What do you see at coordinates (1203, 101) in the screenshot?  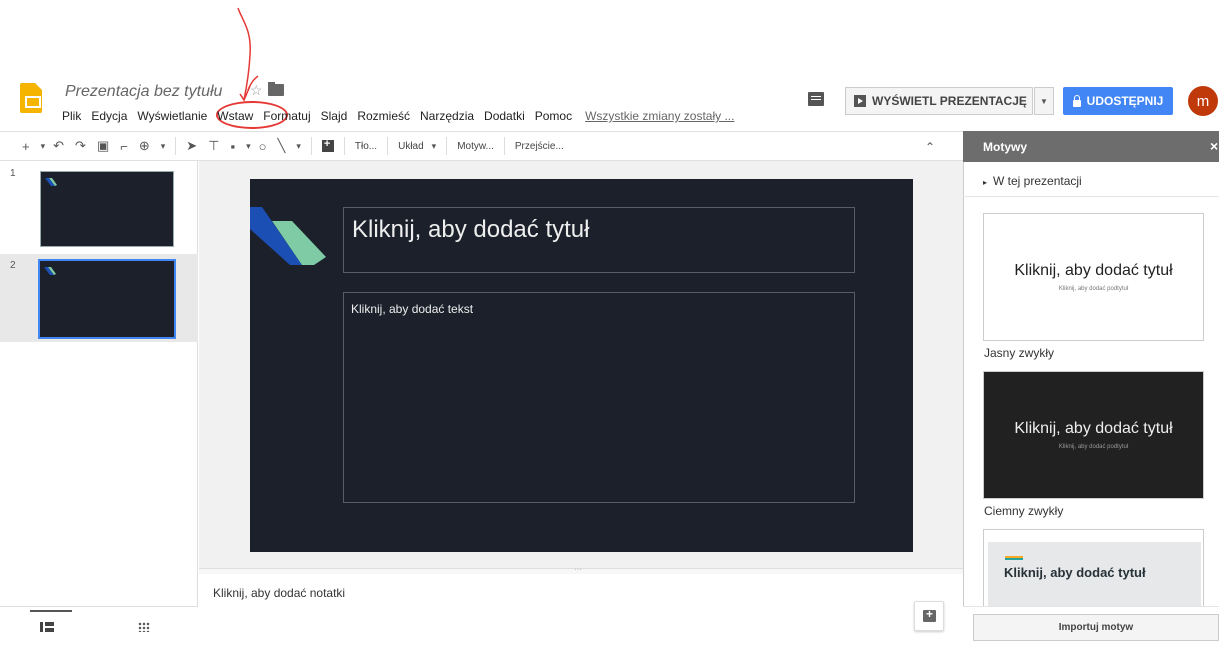 I see `avatar: m` at bounding box center [1203, 101].